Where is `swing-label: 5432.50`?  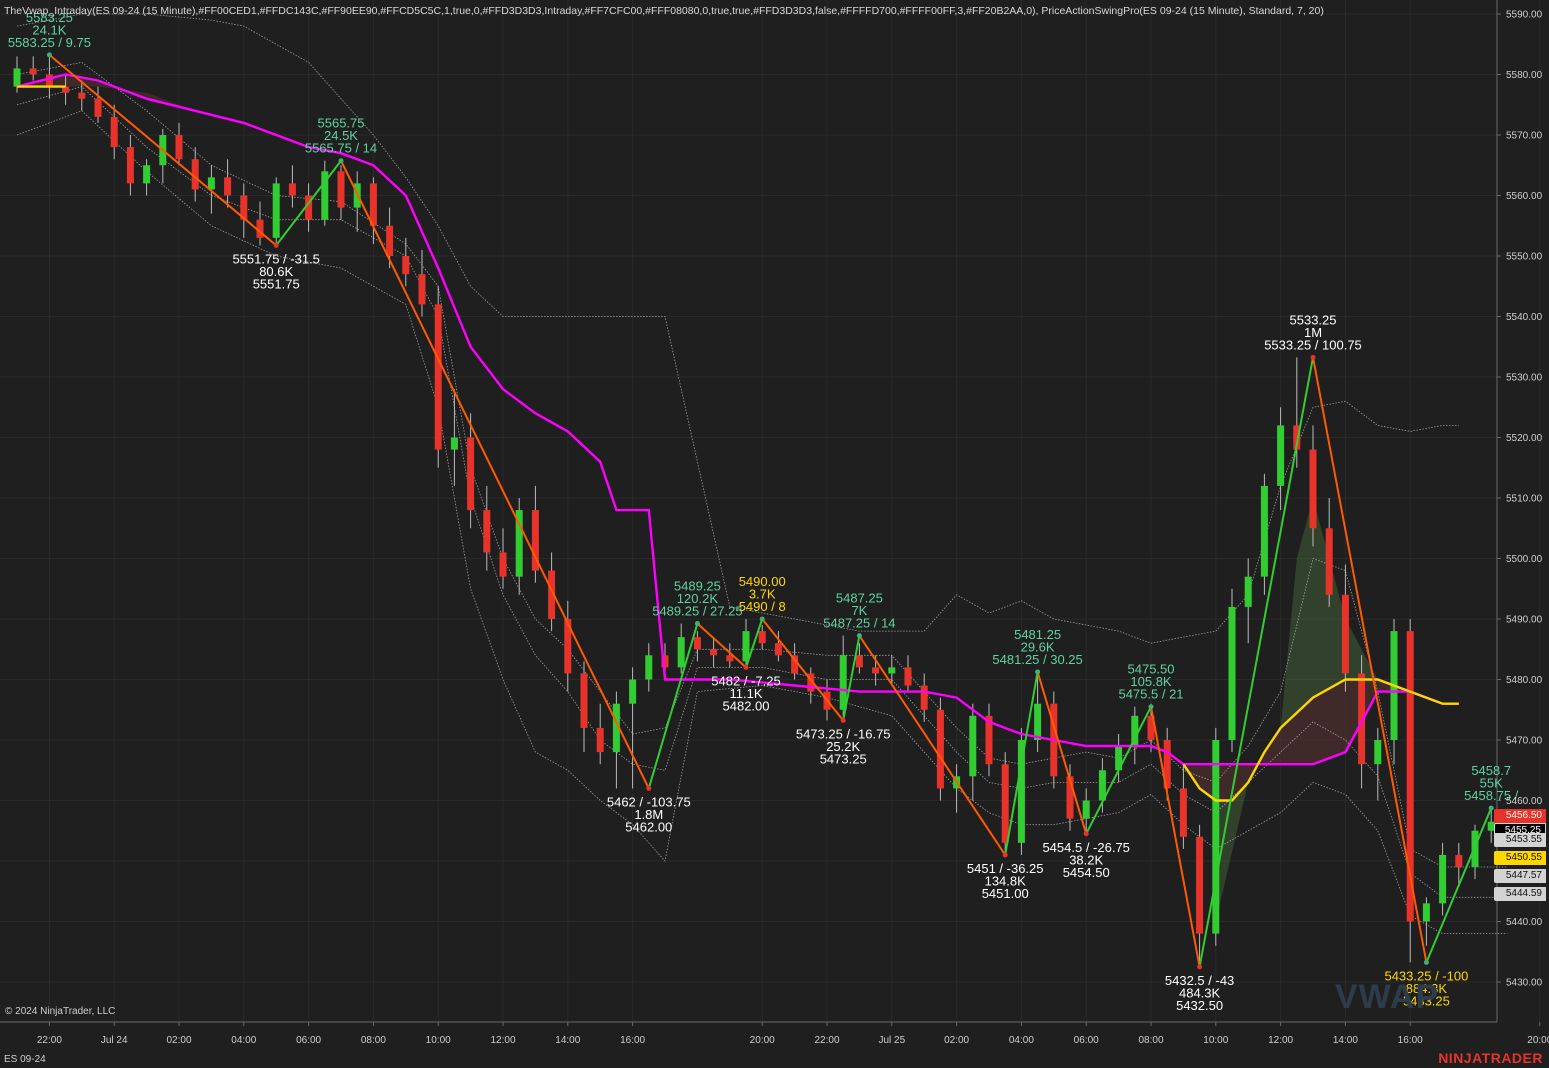
swing-label: 5432.50 is located at coordinates (1199, 1005).